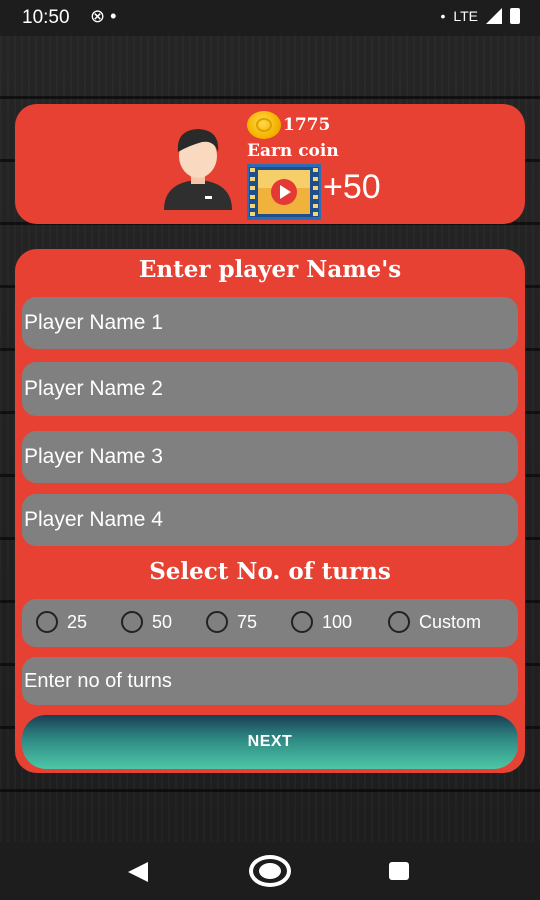  What do you see at coordinates (293, 151) in the screenshot?
I see `earn-coin-label: Earn coin` at bounding box center [293, 151].